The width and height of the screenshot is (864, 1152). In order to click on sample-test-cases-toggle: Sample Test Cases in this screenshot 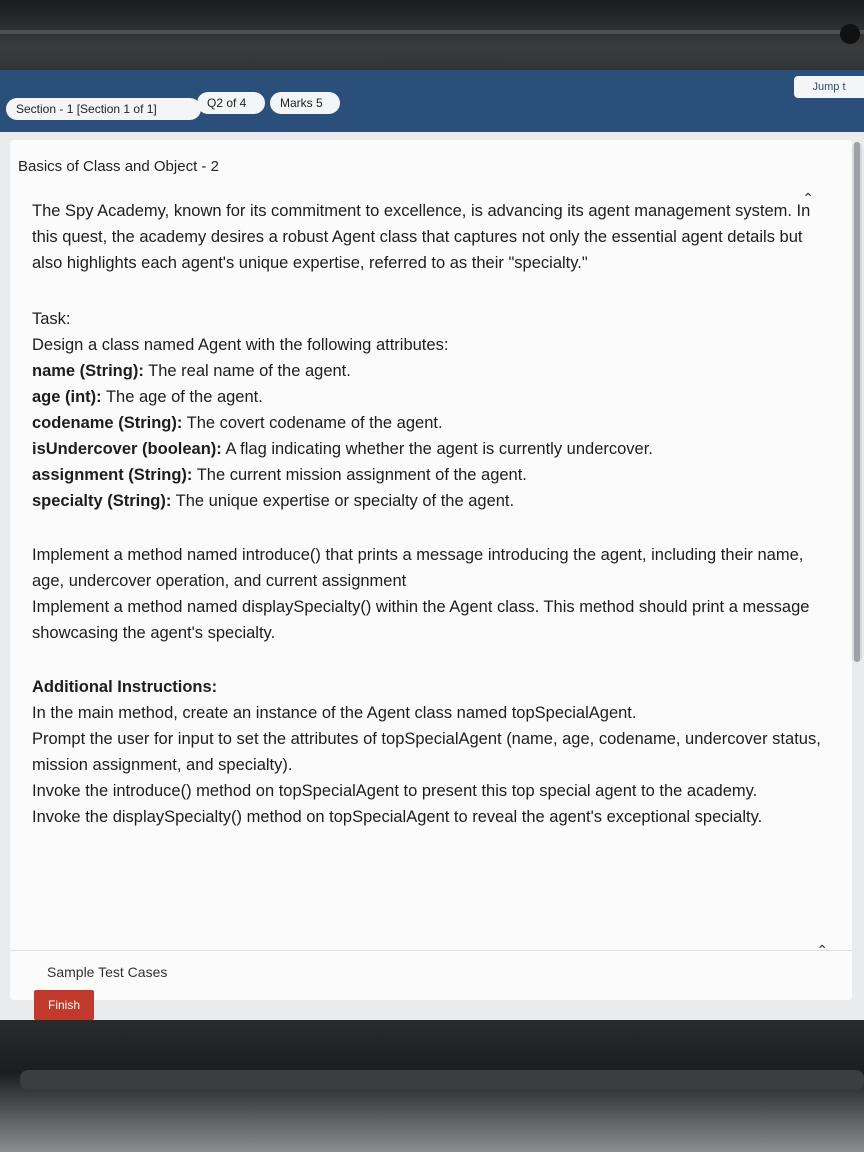, I will do `click(107, 972)`.